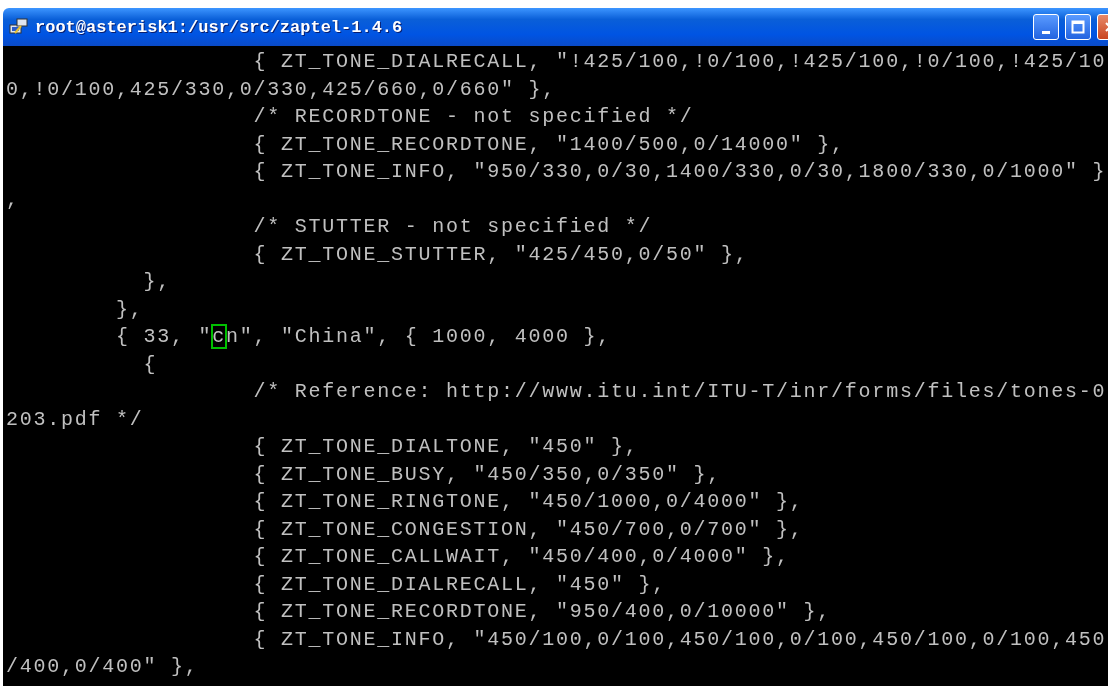  What do you see at coordinates (680, 172) in the screenshot?
I see `terminal-line: { ZT_TONE_INFO, "950/330,0/30,1400/330,0/30,1800/330,0/1000" }` at bounding box center [680, 172].